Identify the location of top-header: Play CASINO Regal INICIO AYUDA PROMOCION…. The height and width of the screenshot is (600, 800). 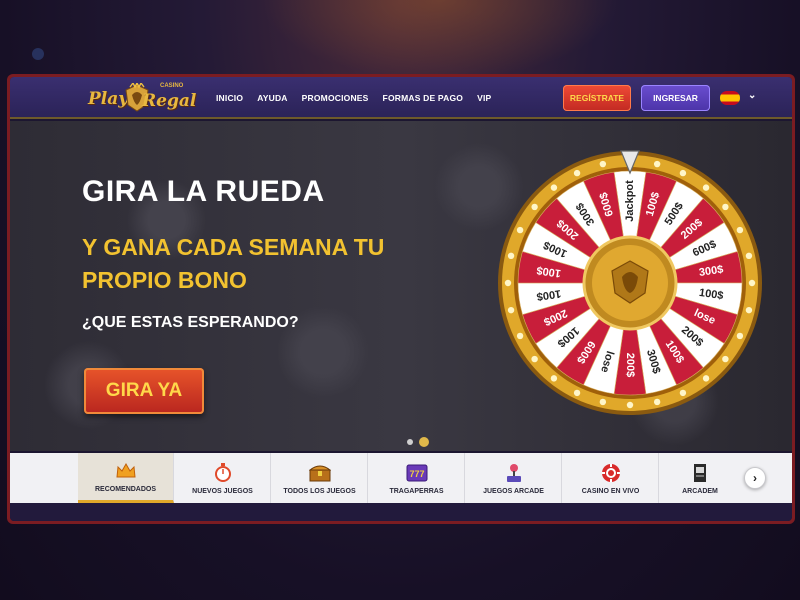
(401, 98).